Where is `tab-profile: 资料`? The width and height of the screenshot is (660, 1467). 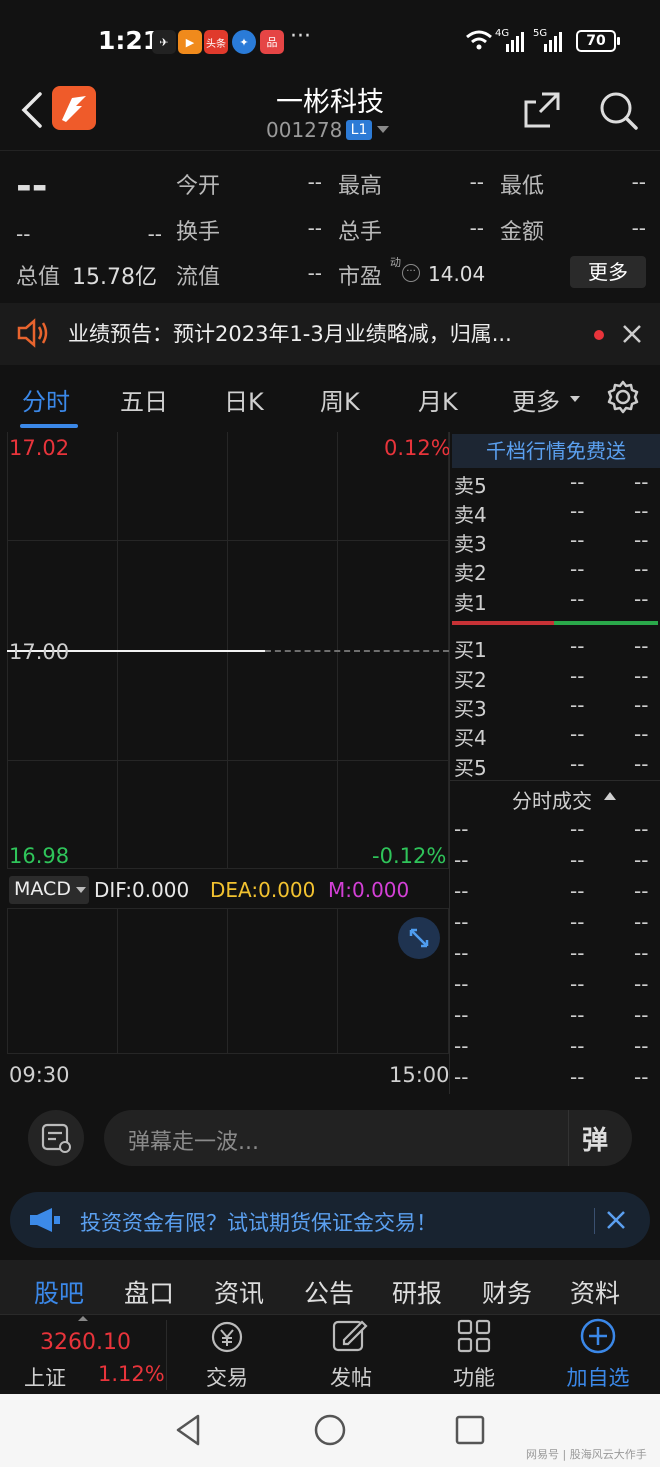
tab-profile: 资料 is located at coordinates (595, 1292).